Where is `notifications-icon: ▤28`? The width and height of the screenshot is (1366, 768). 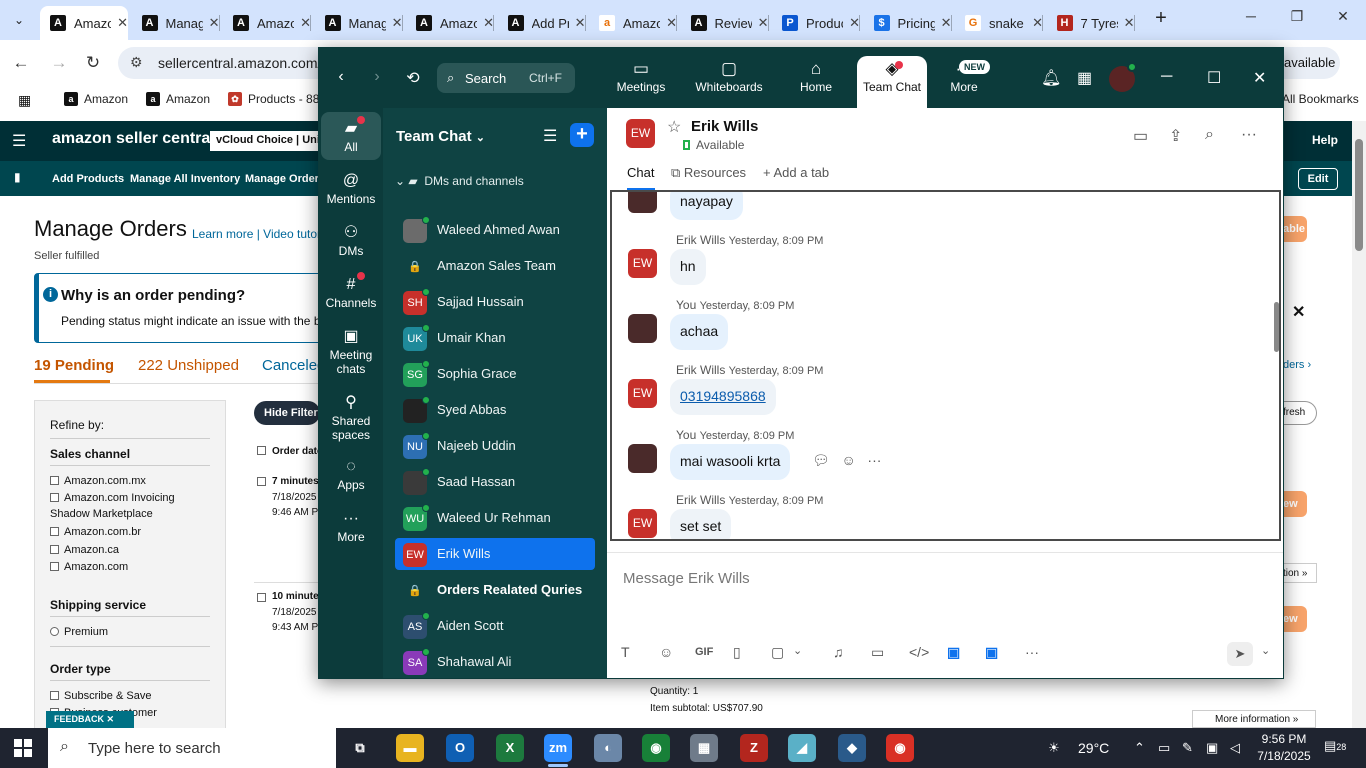
notifications-icon: ▤28 is located at coordinates (1335, 746).